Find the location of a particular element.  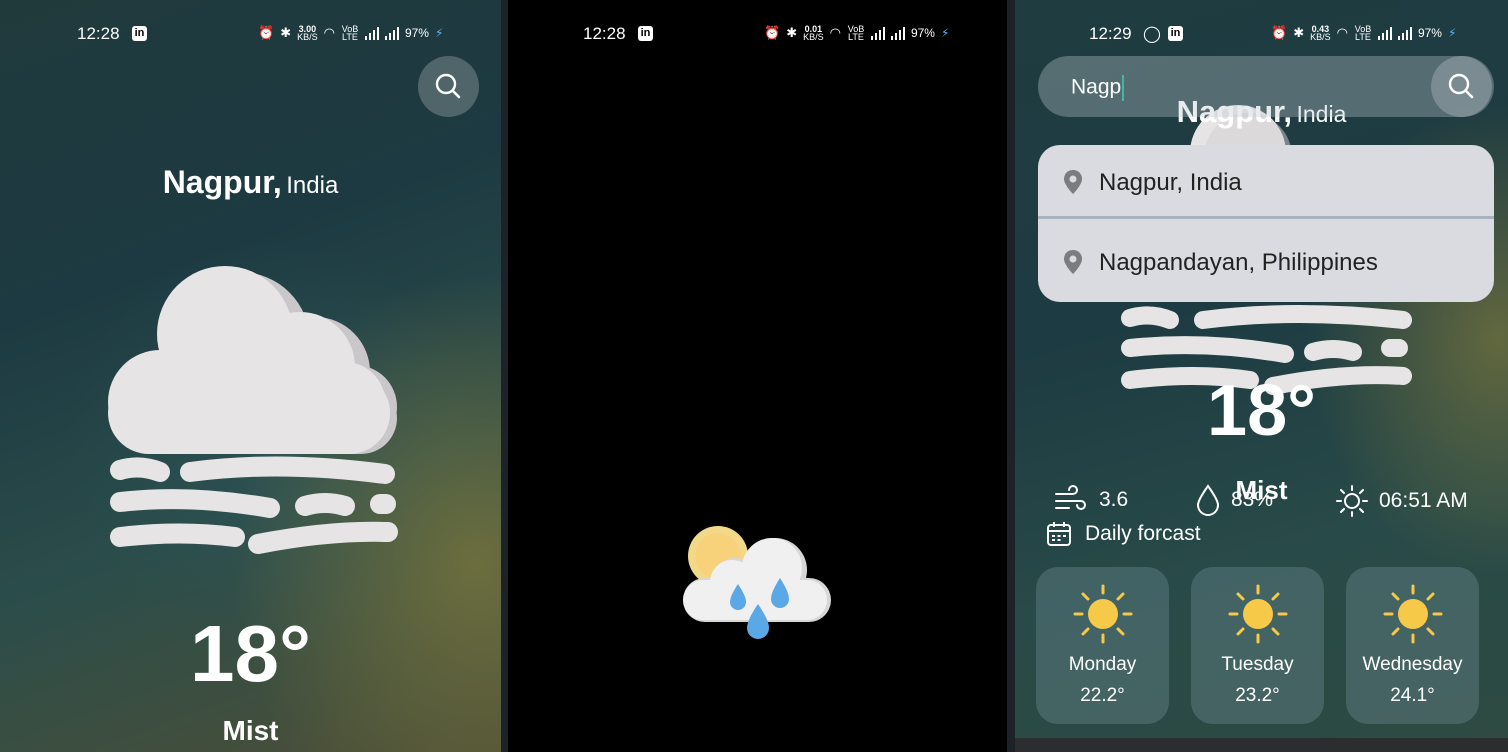

day-name: Wednesday is located at coordinates (1412, 664).